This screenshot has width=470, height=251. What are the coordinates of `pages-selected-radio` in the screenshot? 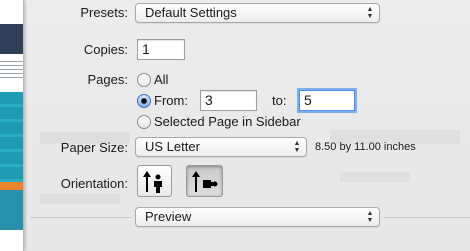 It's located at (144, 122).